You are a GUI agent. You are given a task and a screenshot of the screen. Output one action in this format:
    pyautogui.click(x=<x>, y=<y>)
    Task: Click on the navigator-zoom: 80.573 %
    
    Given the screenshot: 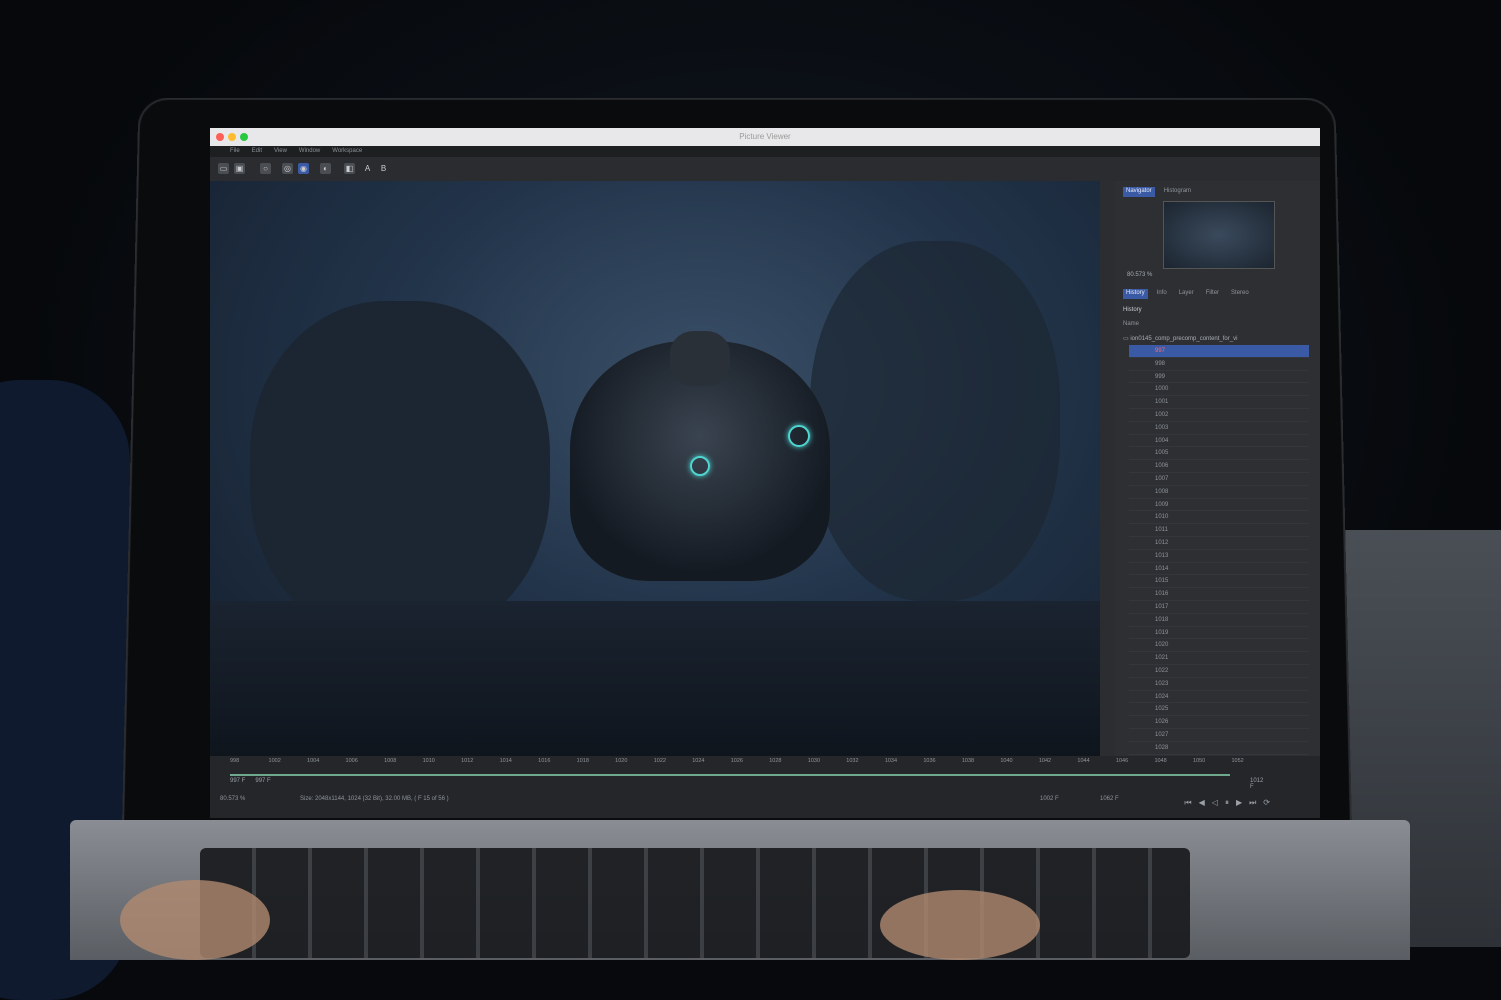 What is the action you would take?
    pyautogui.click(x=1139, y=275)
    